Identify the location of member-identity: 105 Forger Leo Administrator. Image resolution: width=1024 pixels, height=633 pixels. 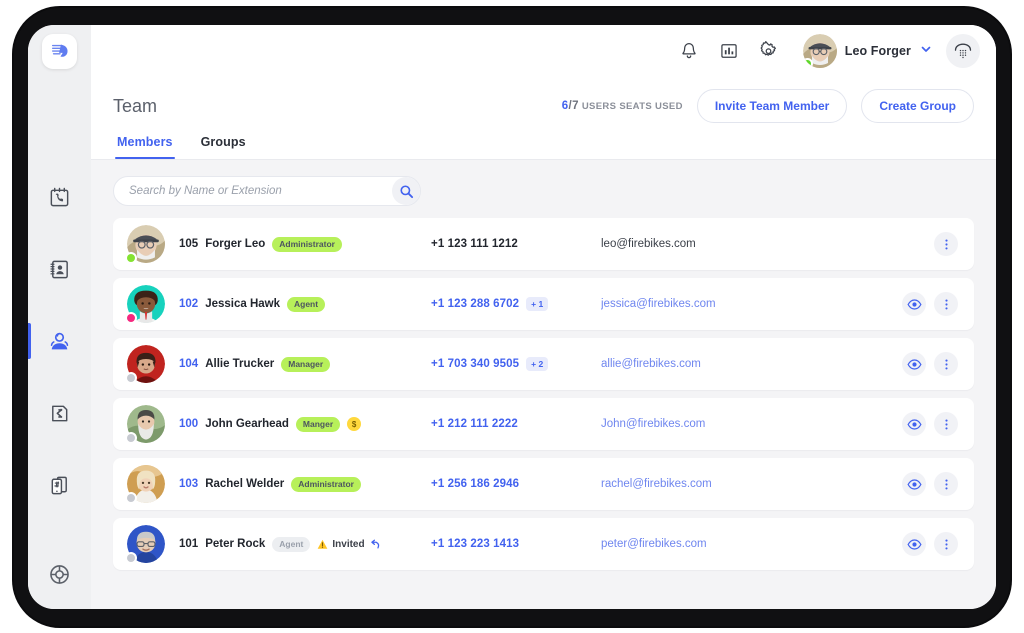
(305, 244).